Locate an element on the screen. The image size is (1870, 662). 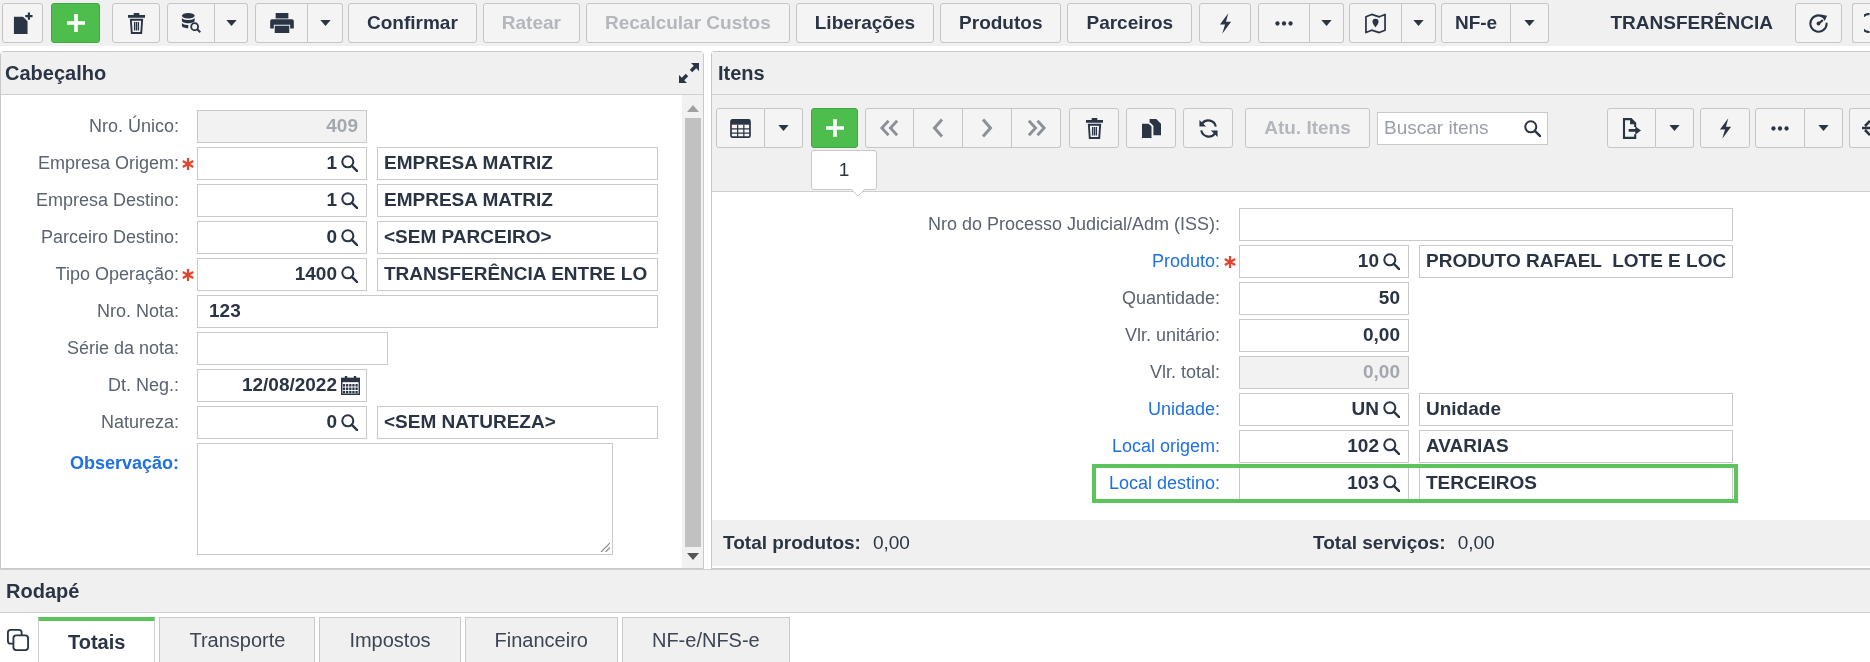
description-field: TRANSFERÊNCIA ENTRE LO is located at coordinates (517, 274).